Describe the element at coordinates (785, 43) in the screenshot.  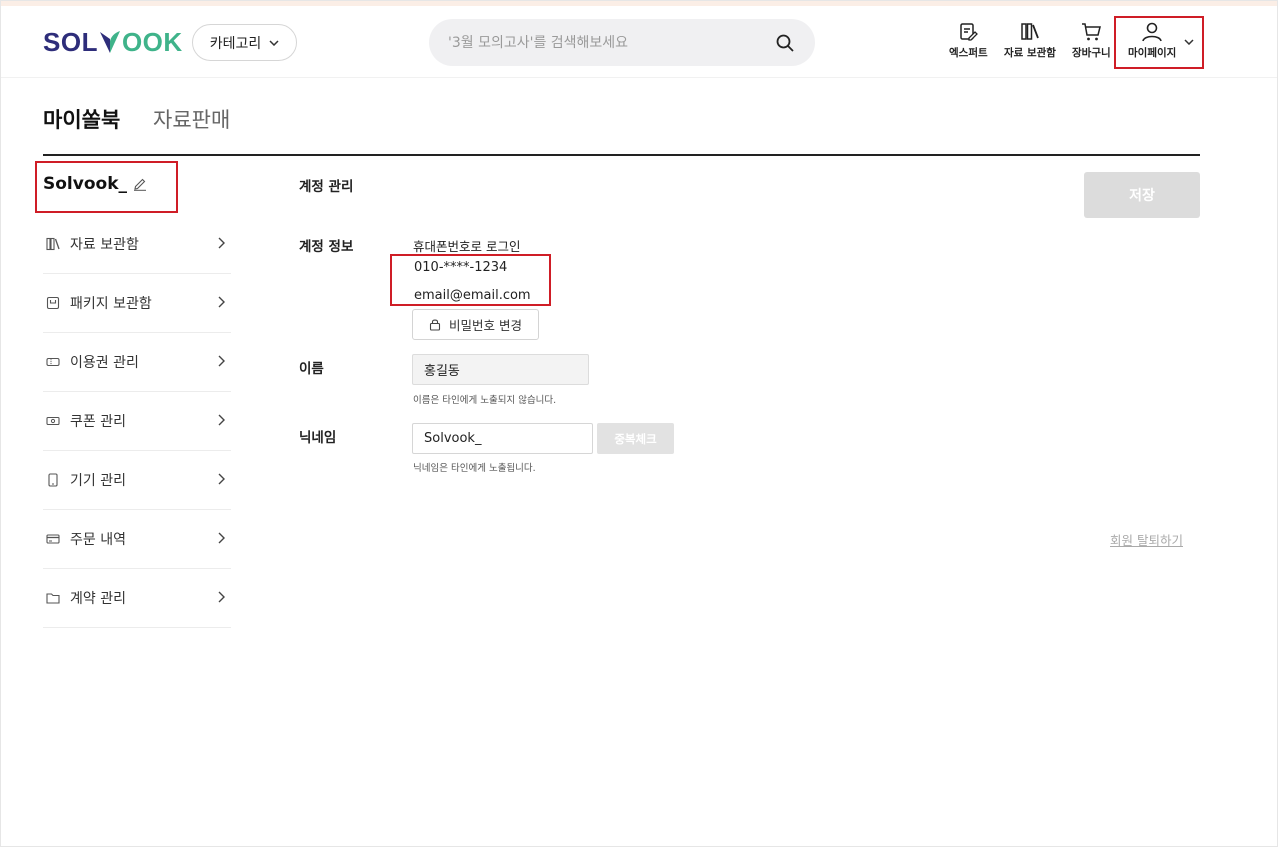
I see `search-icon` at that location.